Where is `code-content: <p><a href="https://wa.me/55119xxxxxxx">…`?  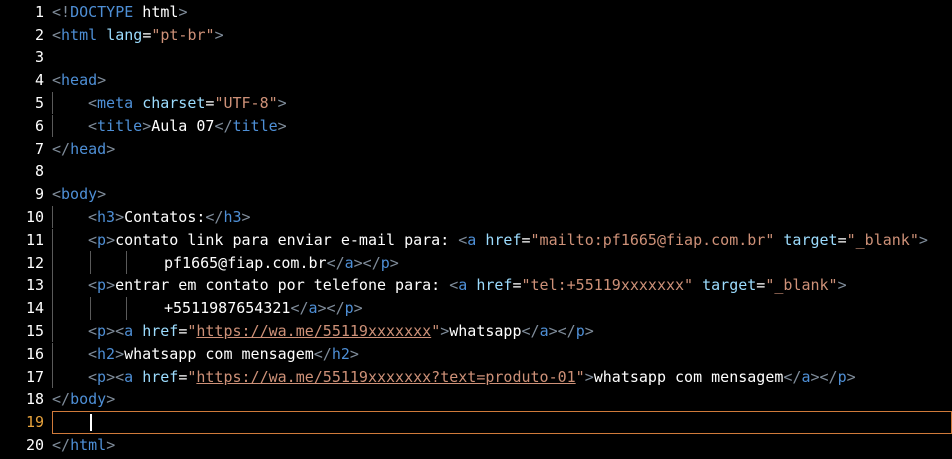 code-content: <p><a href="https://wa.me/55119xxxxxxx">… is located at coordinates (502, 331).